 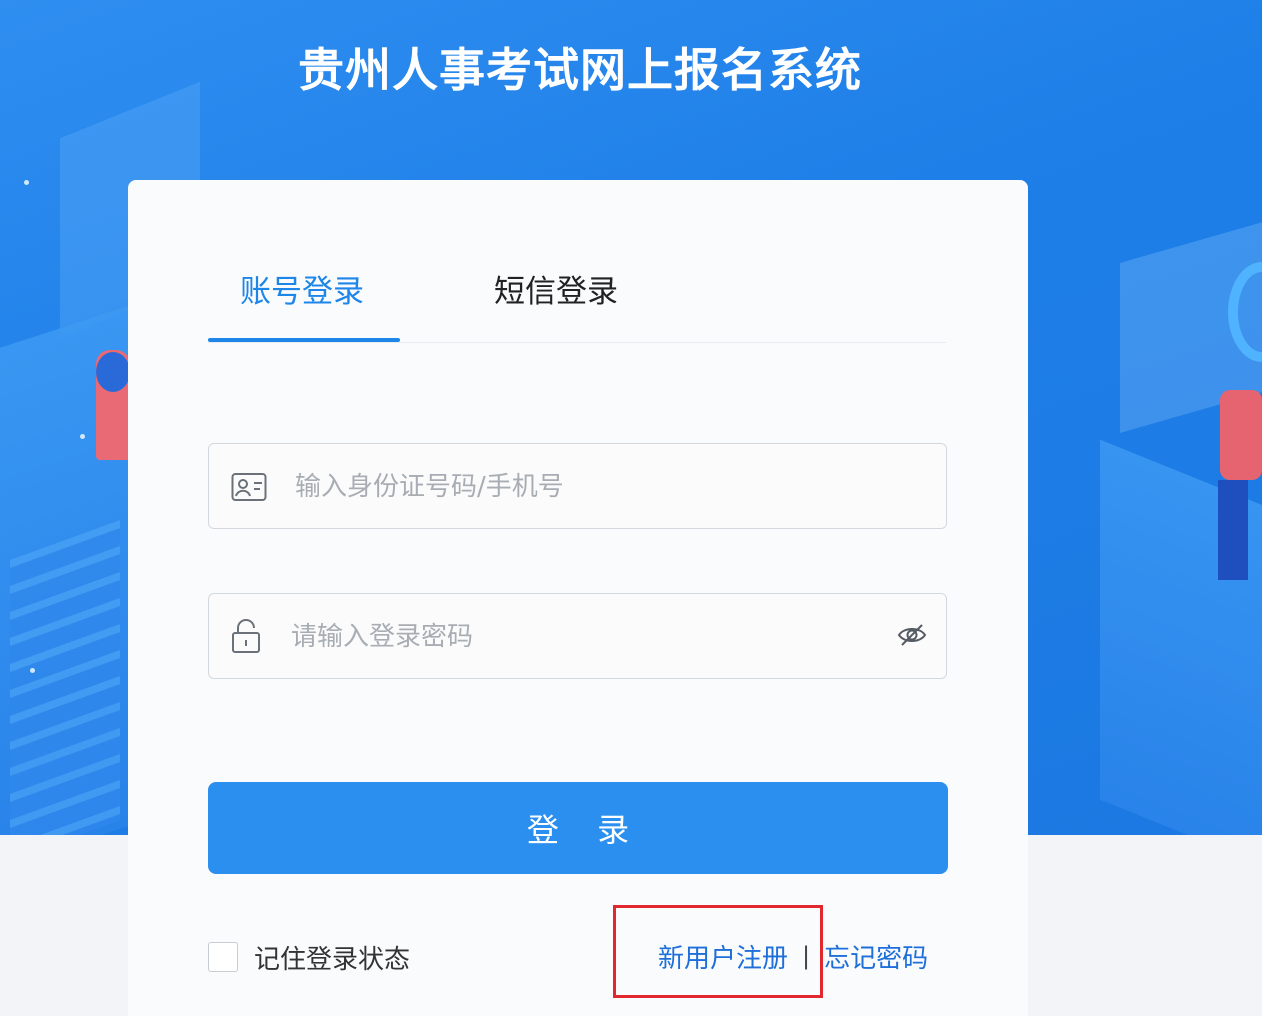 I want to click on register-link: 新用户注册, so click(x=723, y=956).